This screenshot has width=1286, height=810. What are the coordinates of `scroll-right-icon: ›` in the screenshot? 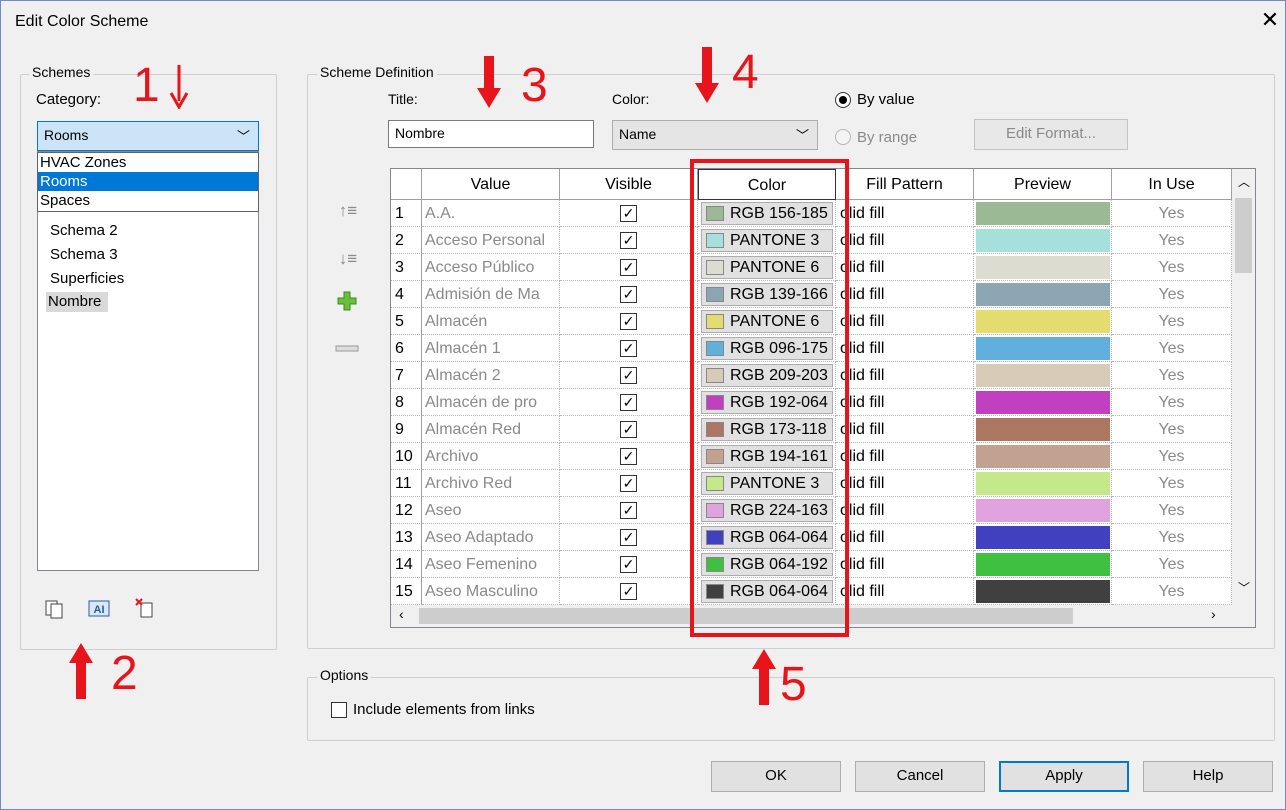 It's located at (1213, 614).